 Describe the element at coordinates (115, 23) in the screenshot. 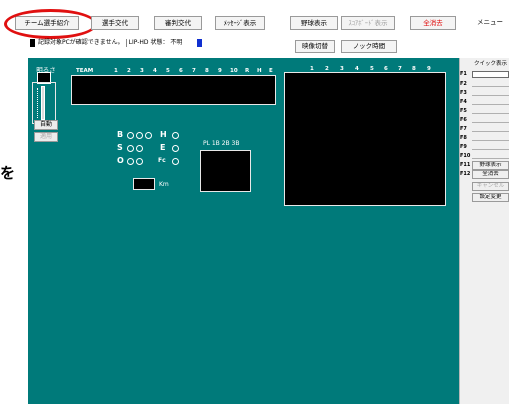

I see `player-change-button: 選手交代` at that location.